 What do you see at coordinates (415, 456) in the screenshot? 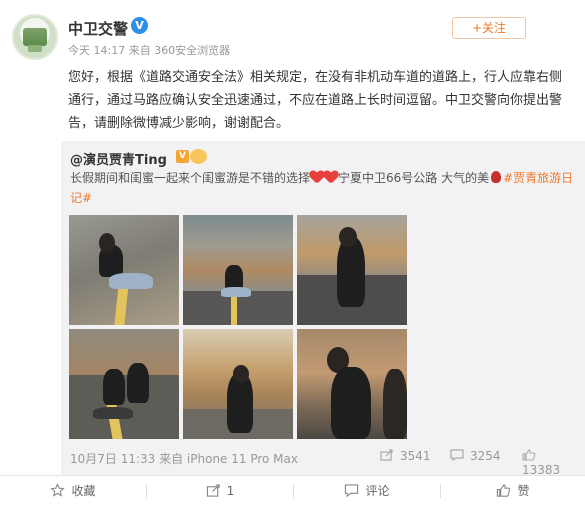
I see `repost-count-value: 3541` at bounding box center [415, 456].